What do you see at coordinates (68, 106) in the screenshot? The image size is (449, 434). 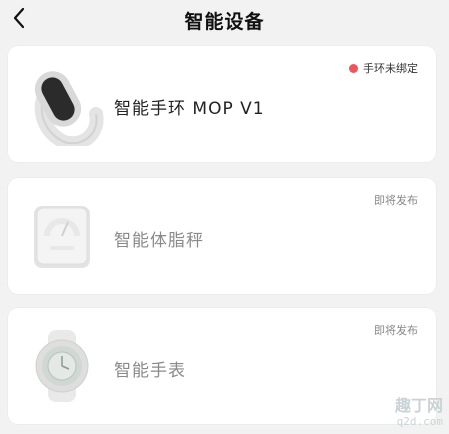 I see `band-icon` at bounding box center [68, 106].